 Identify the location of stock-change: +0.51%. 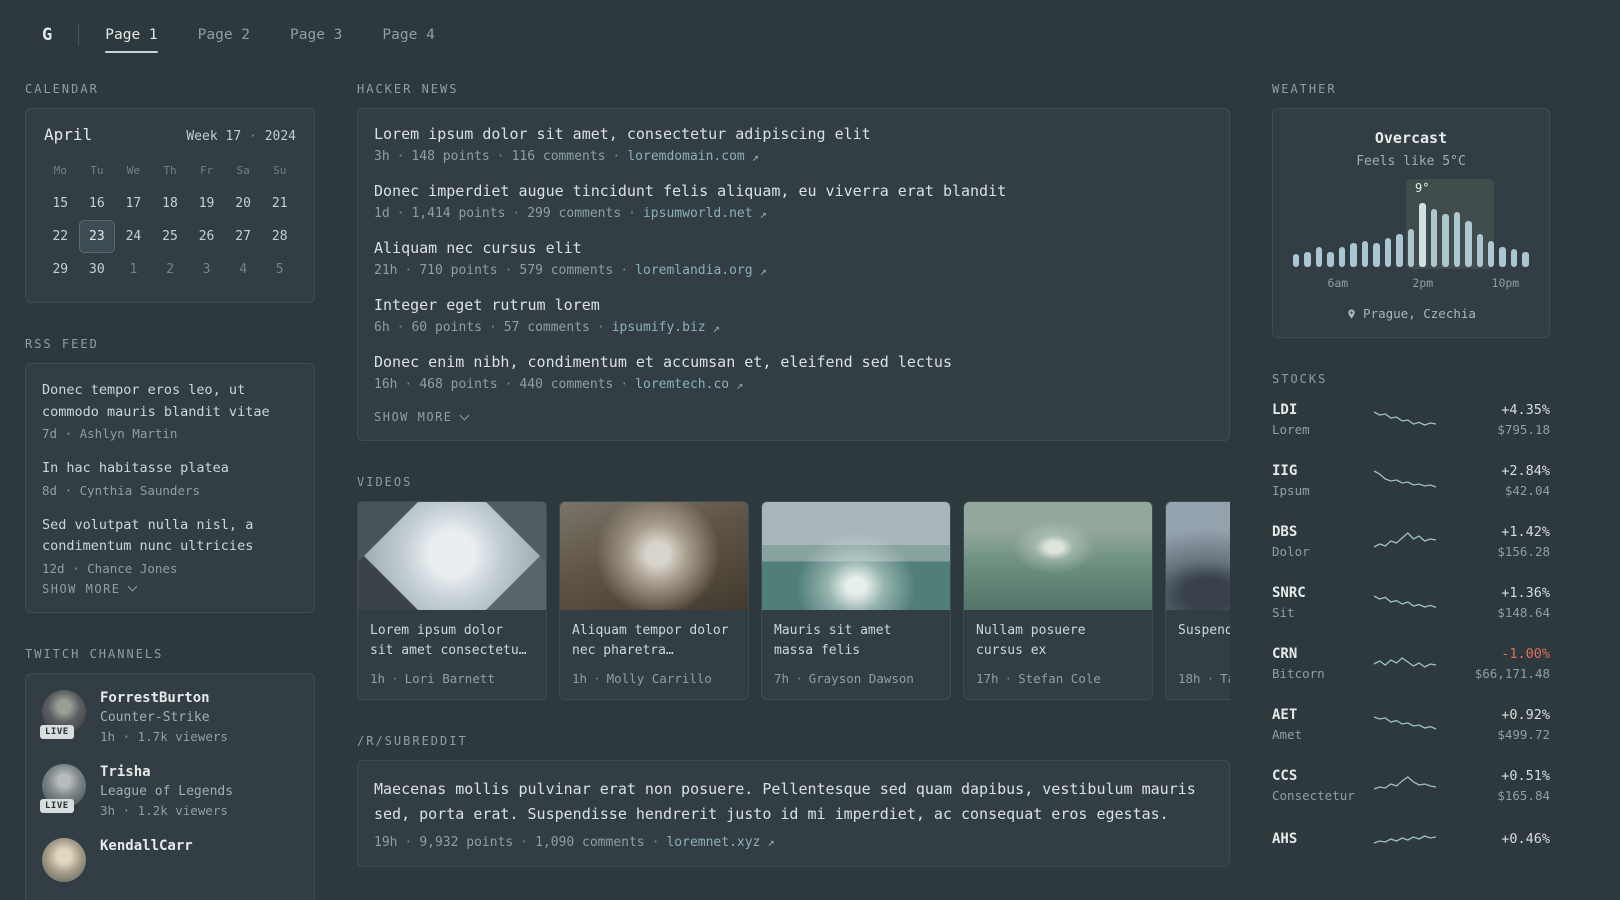
(1525, 776).